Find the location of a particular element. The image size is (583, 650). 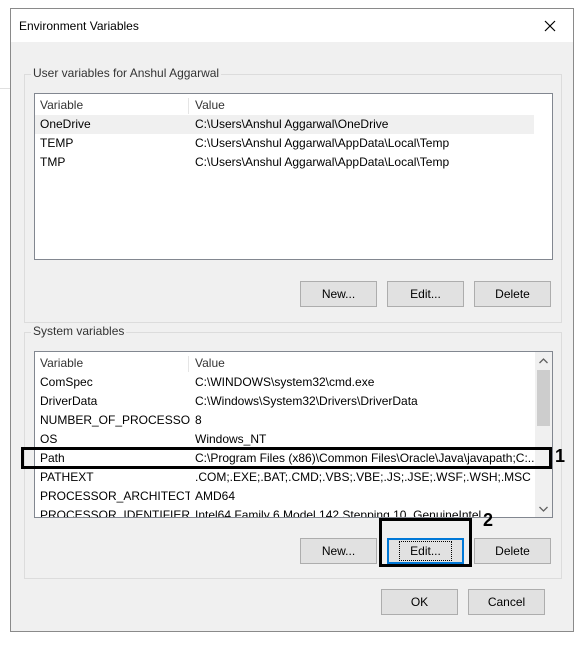

list-item: NUMBER_OF_PROCESSORS 8 is located at coordinates (285, 420).